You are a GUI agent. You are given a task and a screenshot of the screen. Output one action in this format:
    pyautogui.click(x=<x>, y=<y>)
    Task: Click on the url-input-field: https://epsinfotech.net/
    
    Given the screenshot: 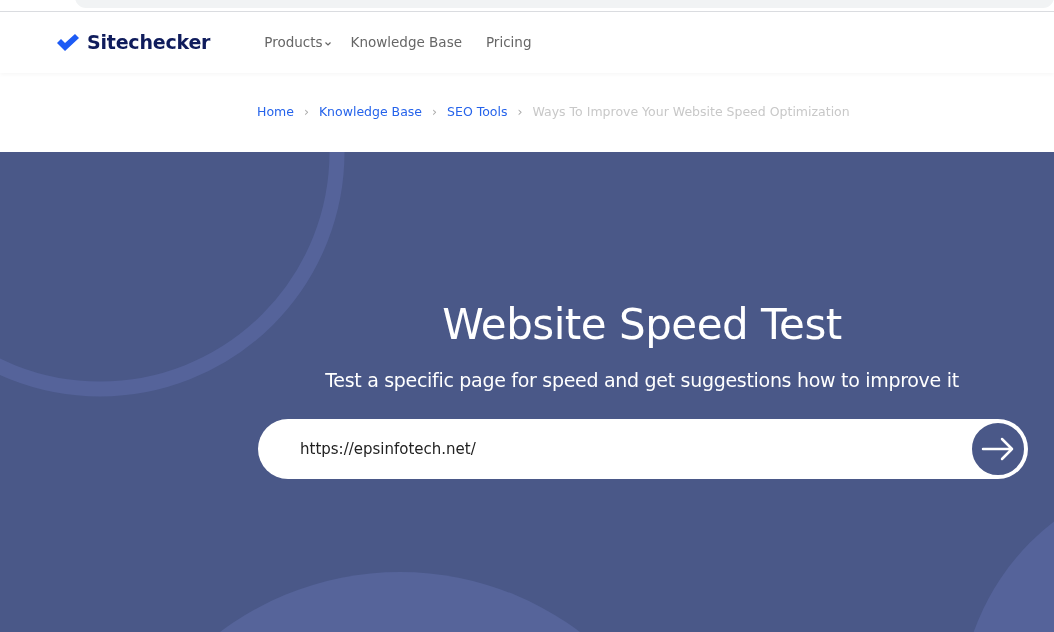 What is the action you would take?
    pyautogui.click(x=613, y=448)
    